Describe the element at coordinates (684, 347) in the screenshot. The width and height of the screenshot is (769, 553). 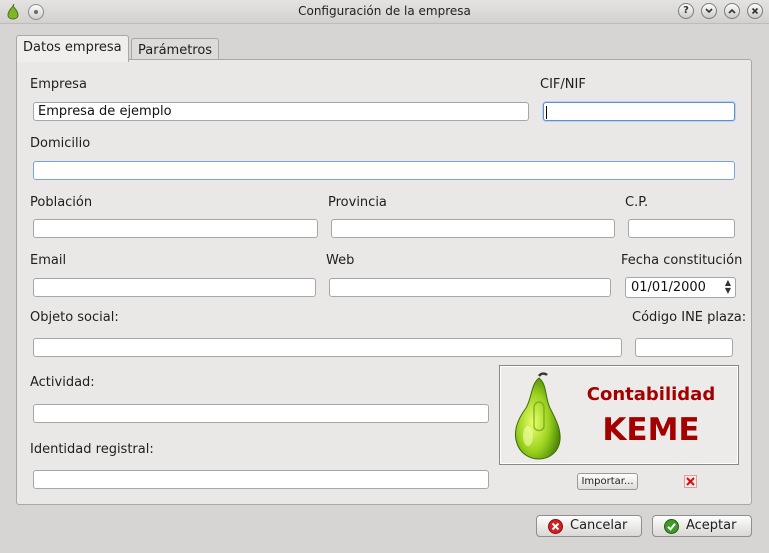
I see `ine-input` at that location.